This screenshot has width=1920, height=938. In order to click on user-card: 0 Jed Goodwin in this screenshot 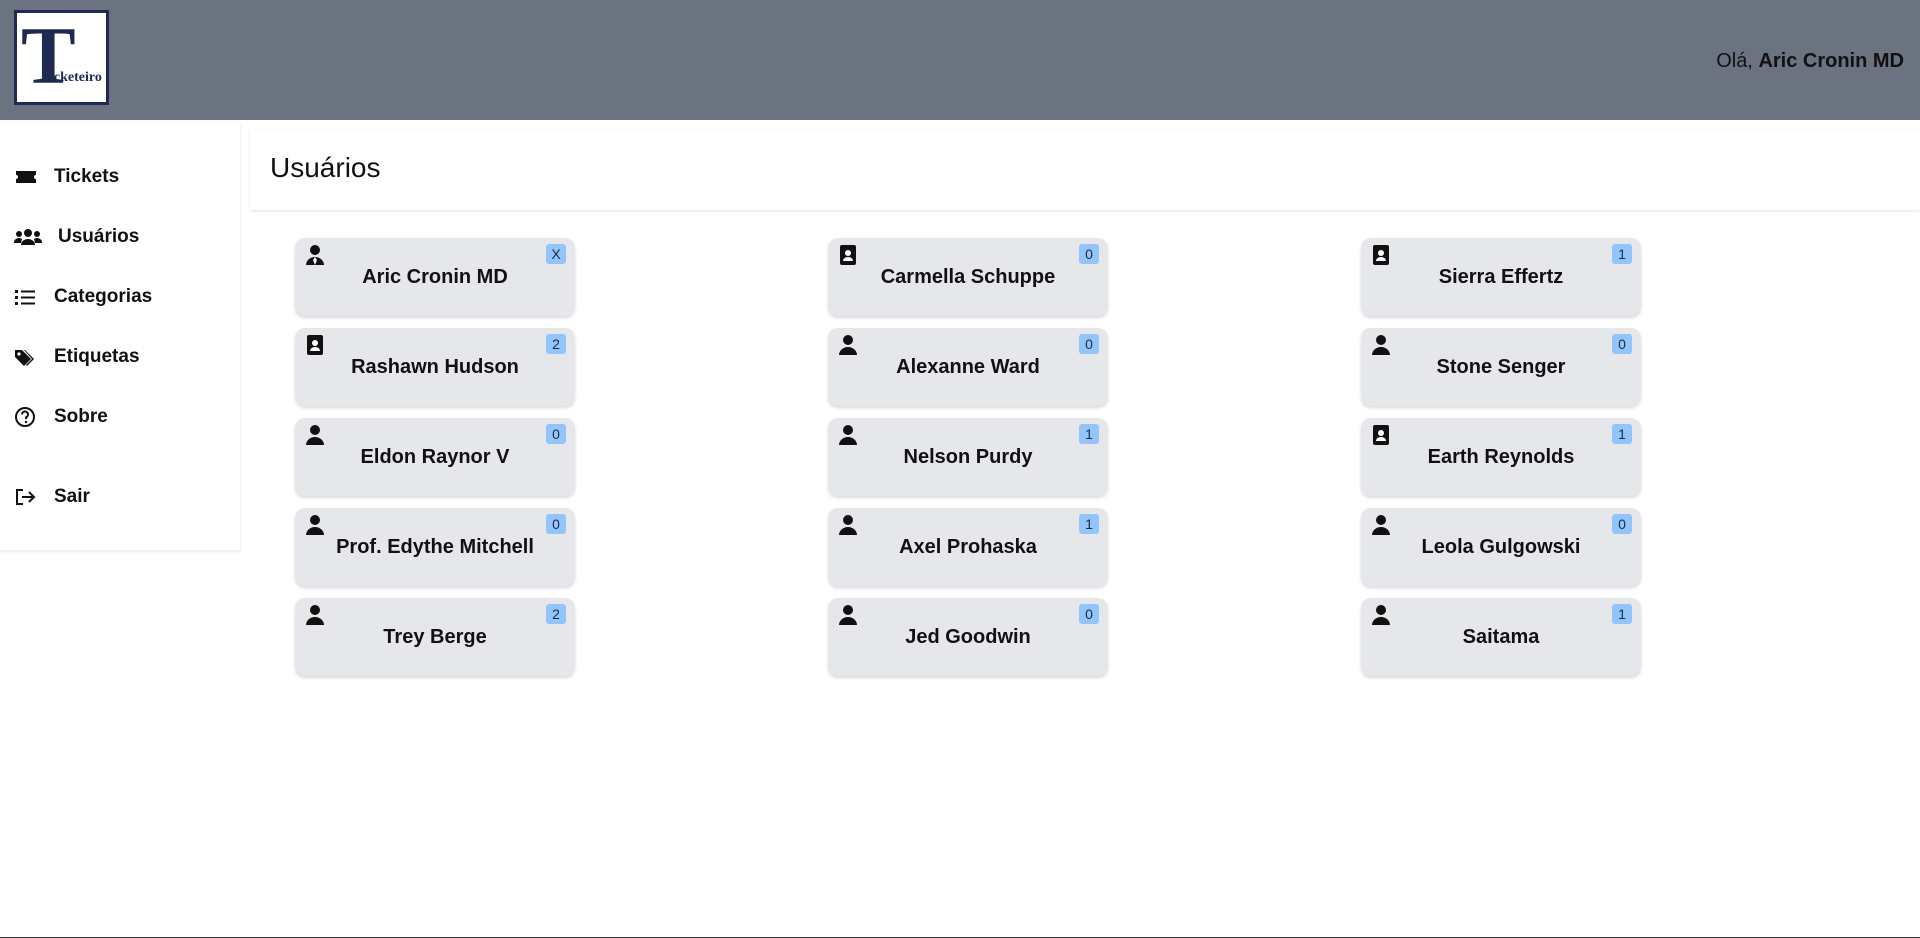, I will do `click(968, 637)`.